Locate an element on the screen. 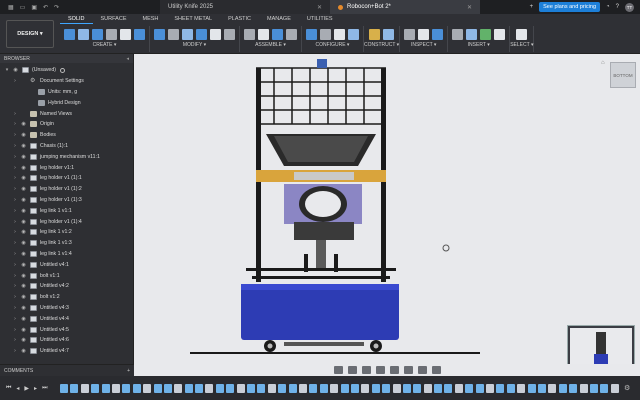 The width and height of the screenshot is (640, 400). avatar: TT is located at coordinates (629, 7).